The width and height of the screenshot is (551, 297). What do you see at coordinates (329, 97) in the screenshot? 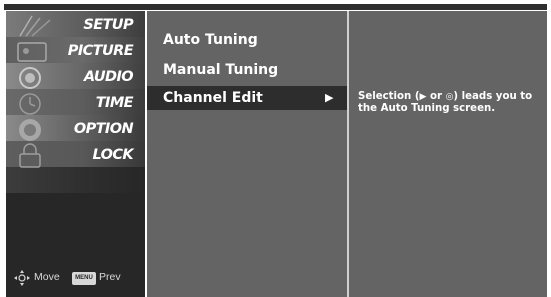
I see `arrow-right-icon: ▶` at bounding box center [329, 97].